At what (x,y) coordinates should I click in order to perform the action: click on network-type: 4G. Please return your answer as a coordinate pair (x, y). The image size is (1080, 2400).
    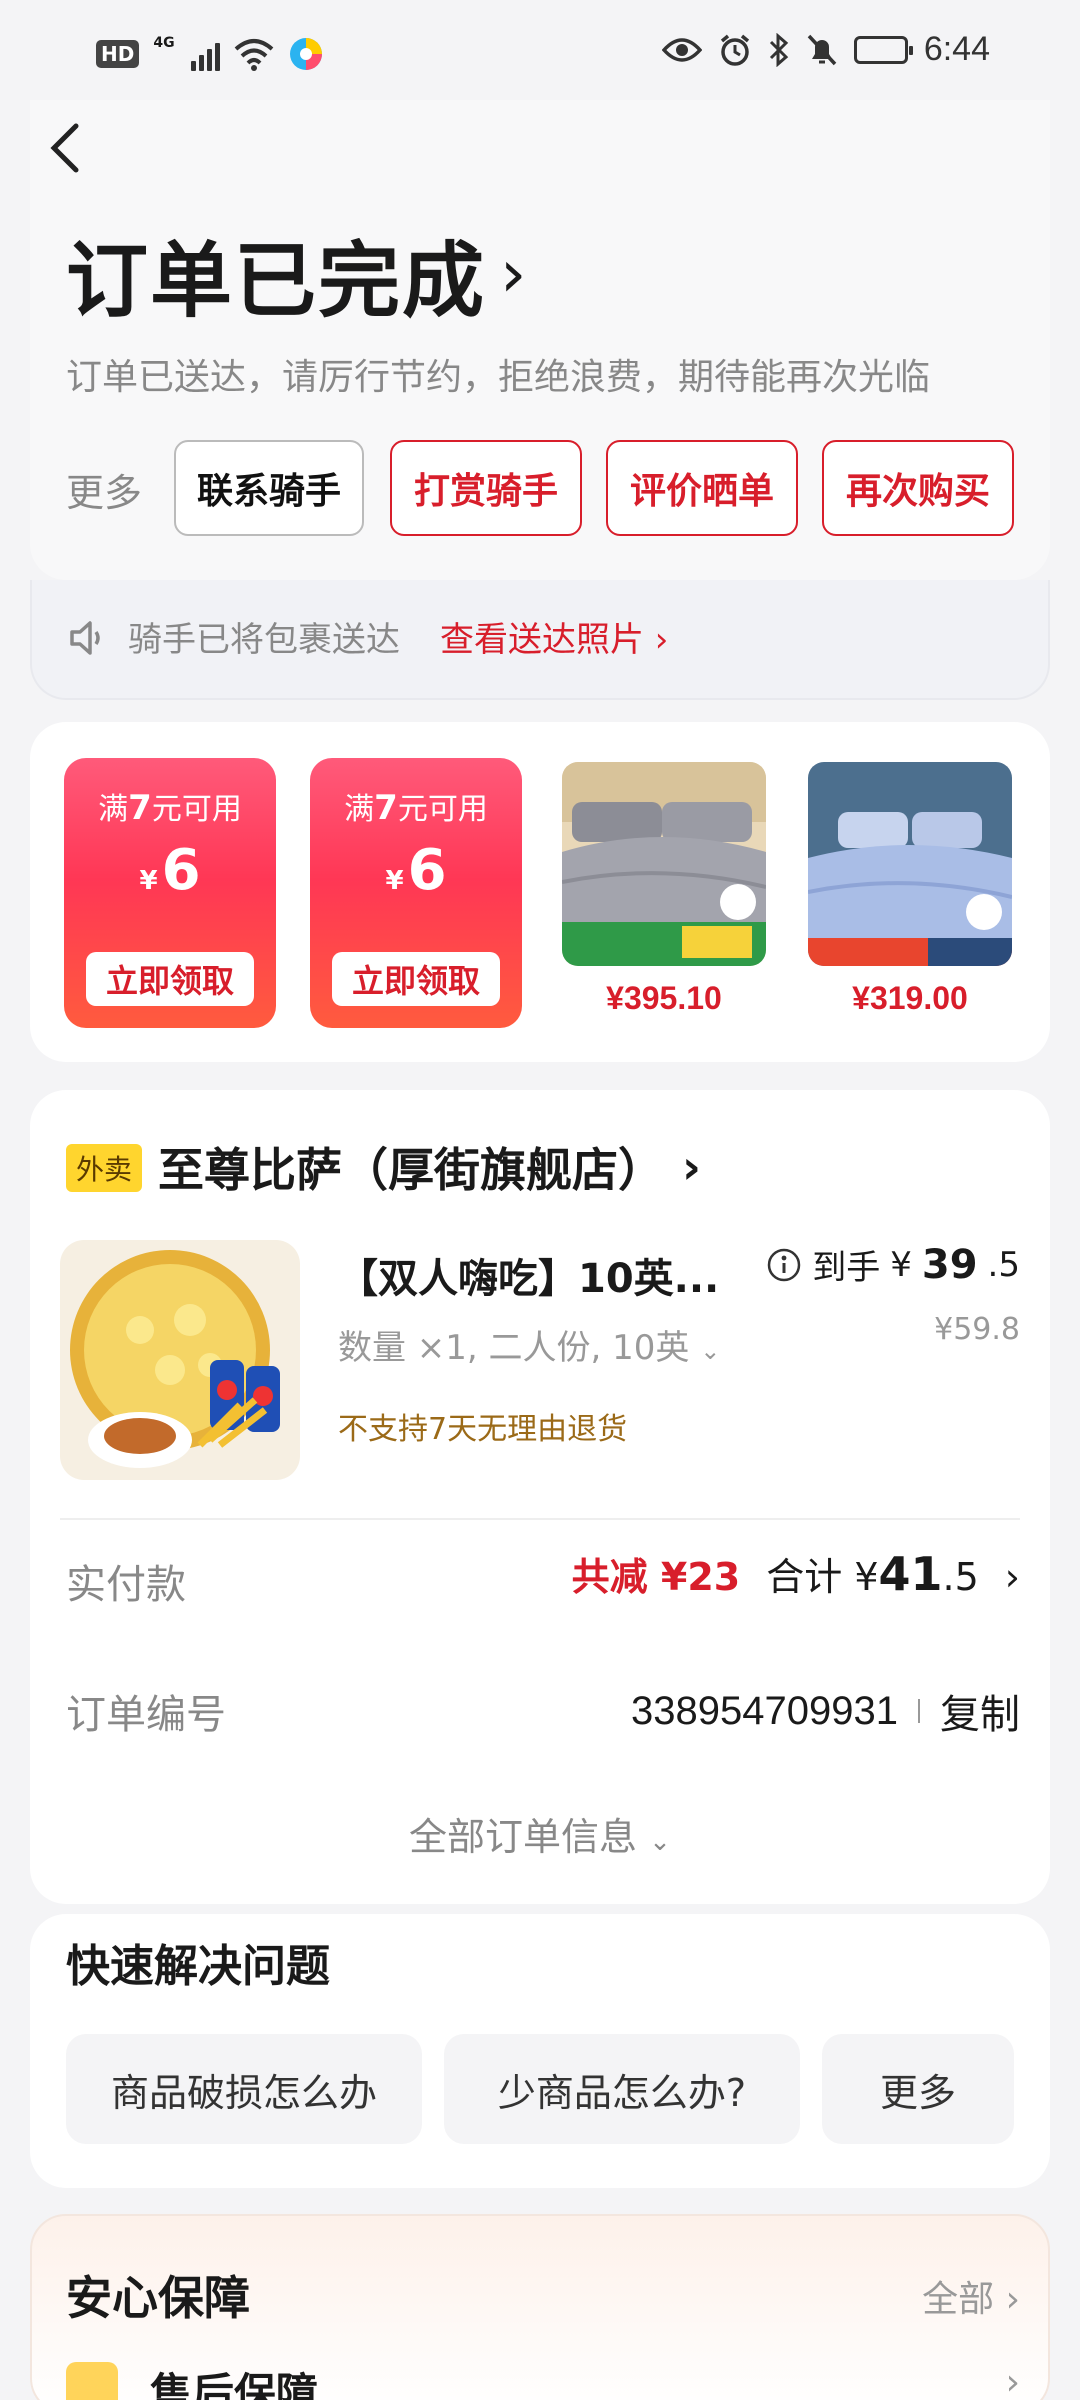
    Looking at the image, I should click on (164, 43).